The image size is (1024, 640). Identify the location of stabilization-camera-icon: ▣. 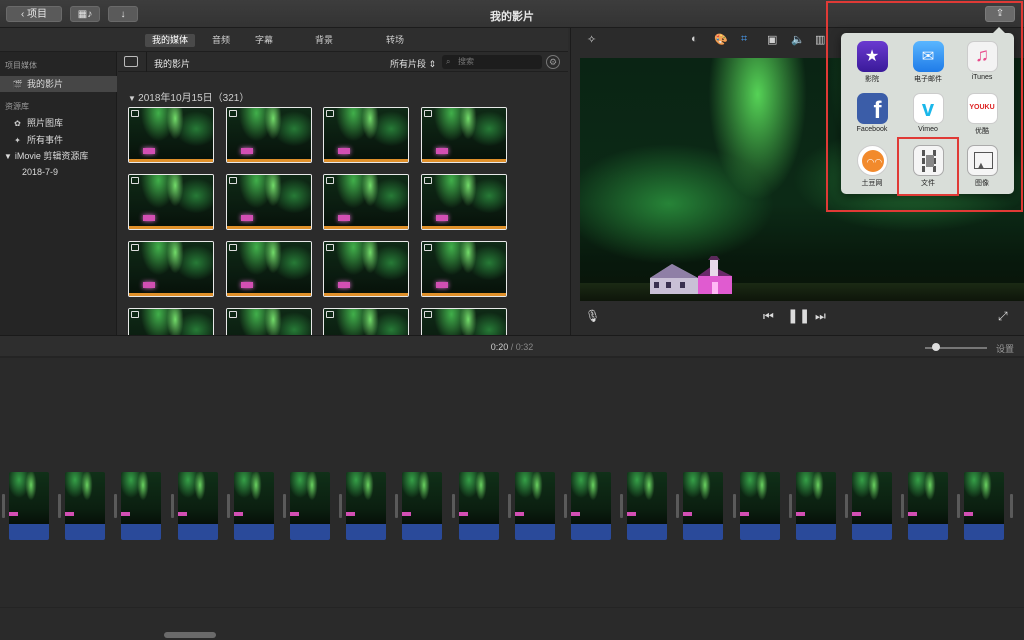
(772, 39).